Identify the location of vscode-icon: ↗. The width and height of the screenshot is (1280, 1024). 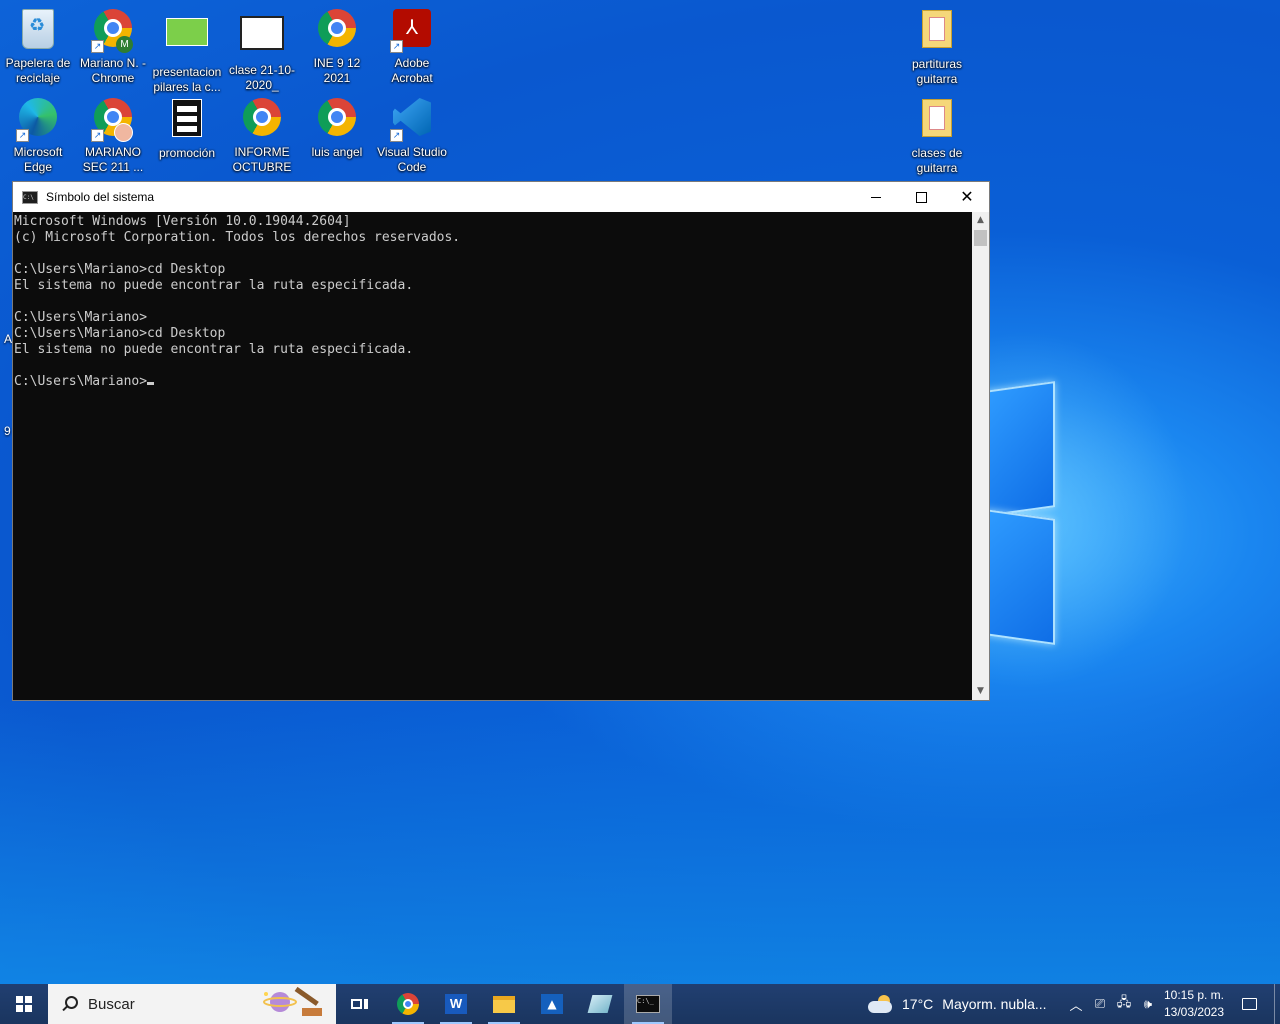
(412, 120).